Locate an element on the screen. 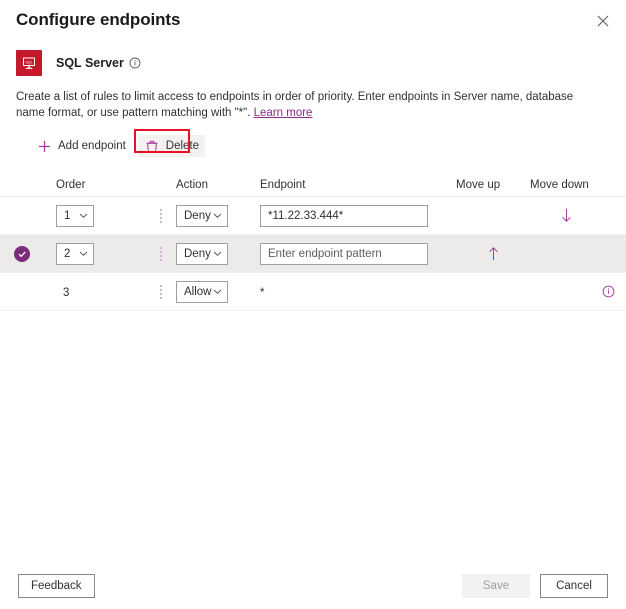  row-order-cell: 2 is located at coordinates (94, 253).